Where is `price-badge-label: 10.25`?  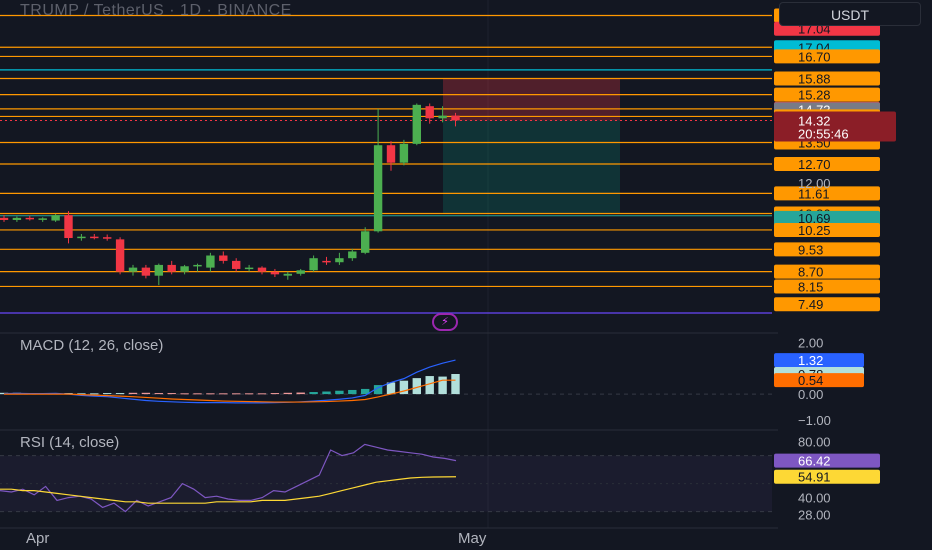
price-badge-label: 10.25 is located at coordinates (814, 230).